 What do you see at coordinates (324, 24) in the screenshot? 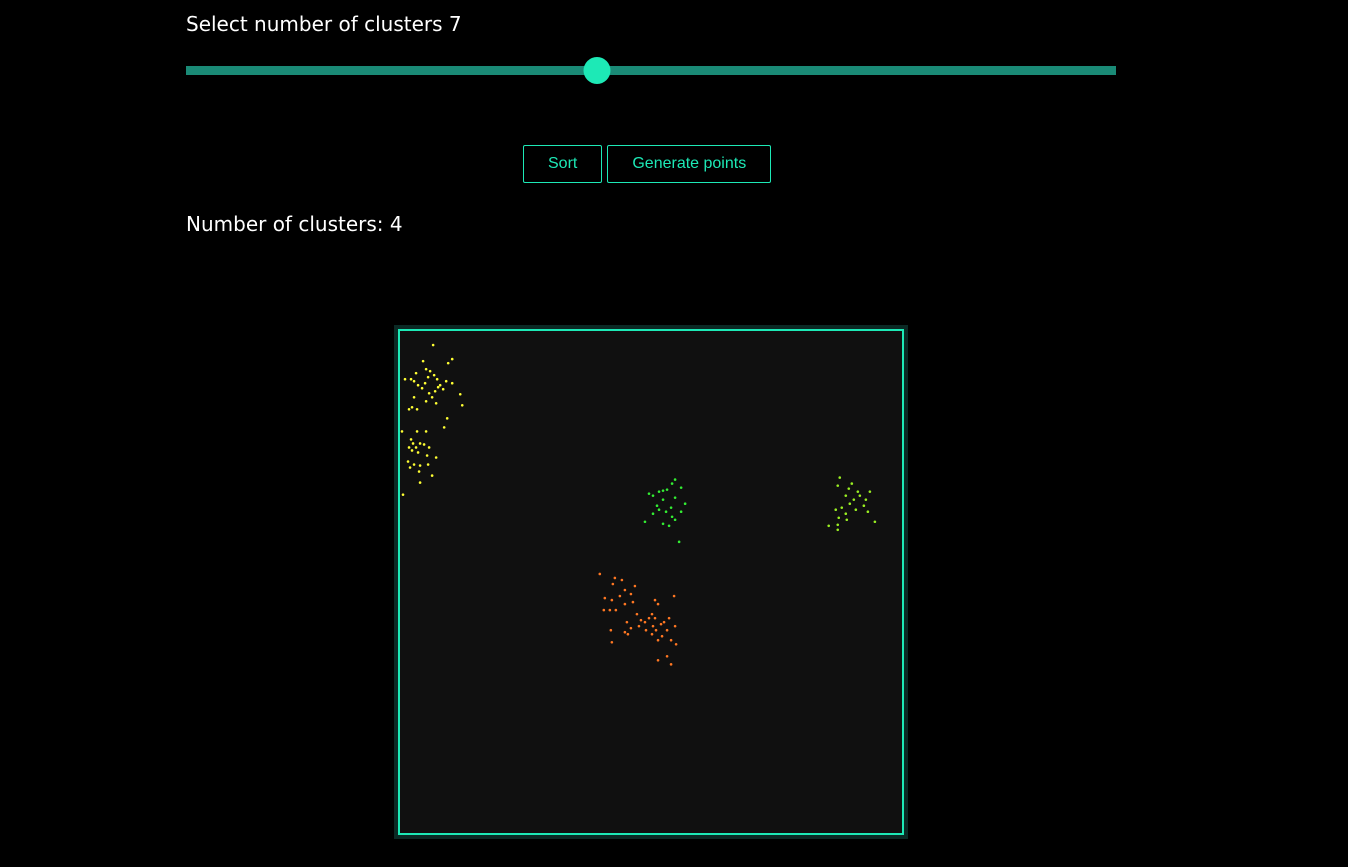
I see `slider-label: Select number of clusters 7` at bounding box center [324, 24].